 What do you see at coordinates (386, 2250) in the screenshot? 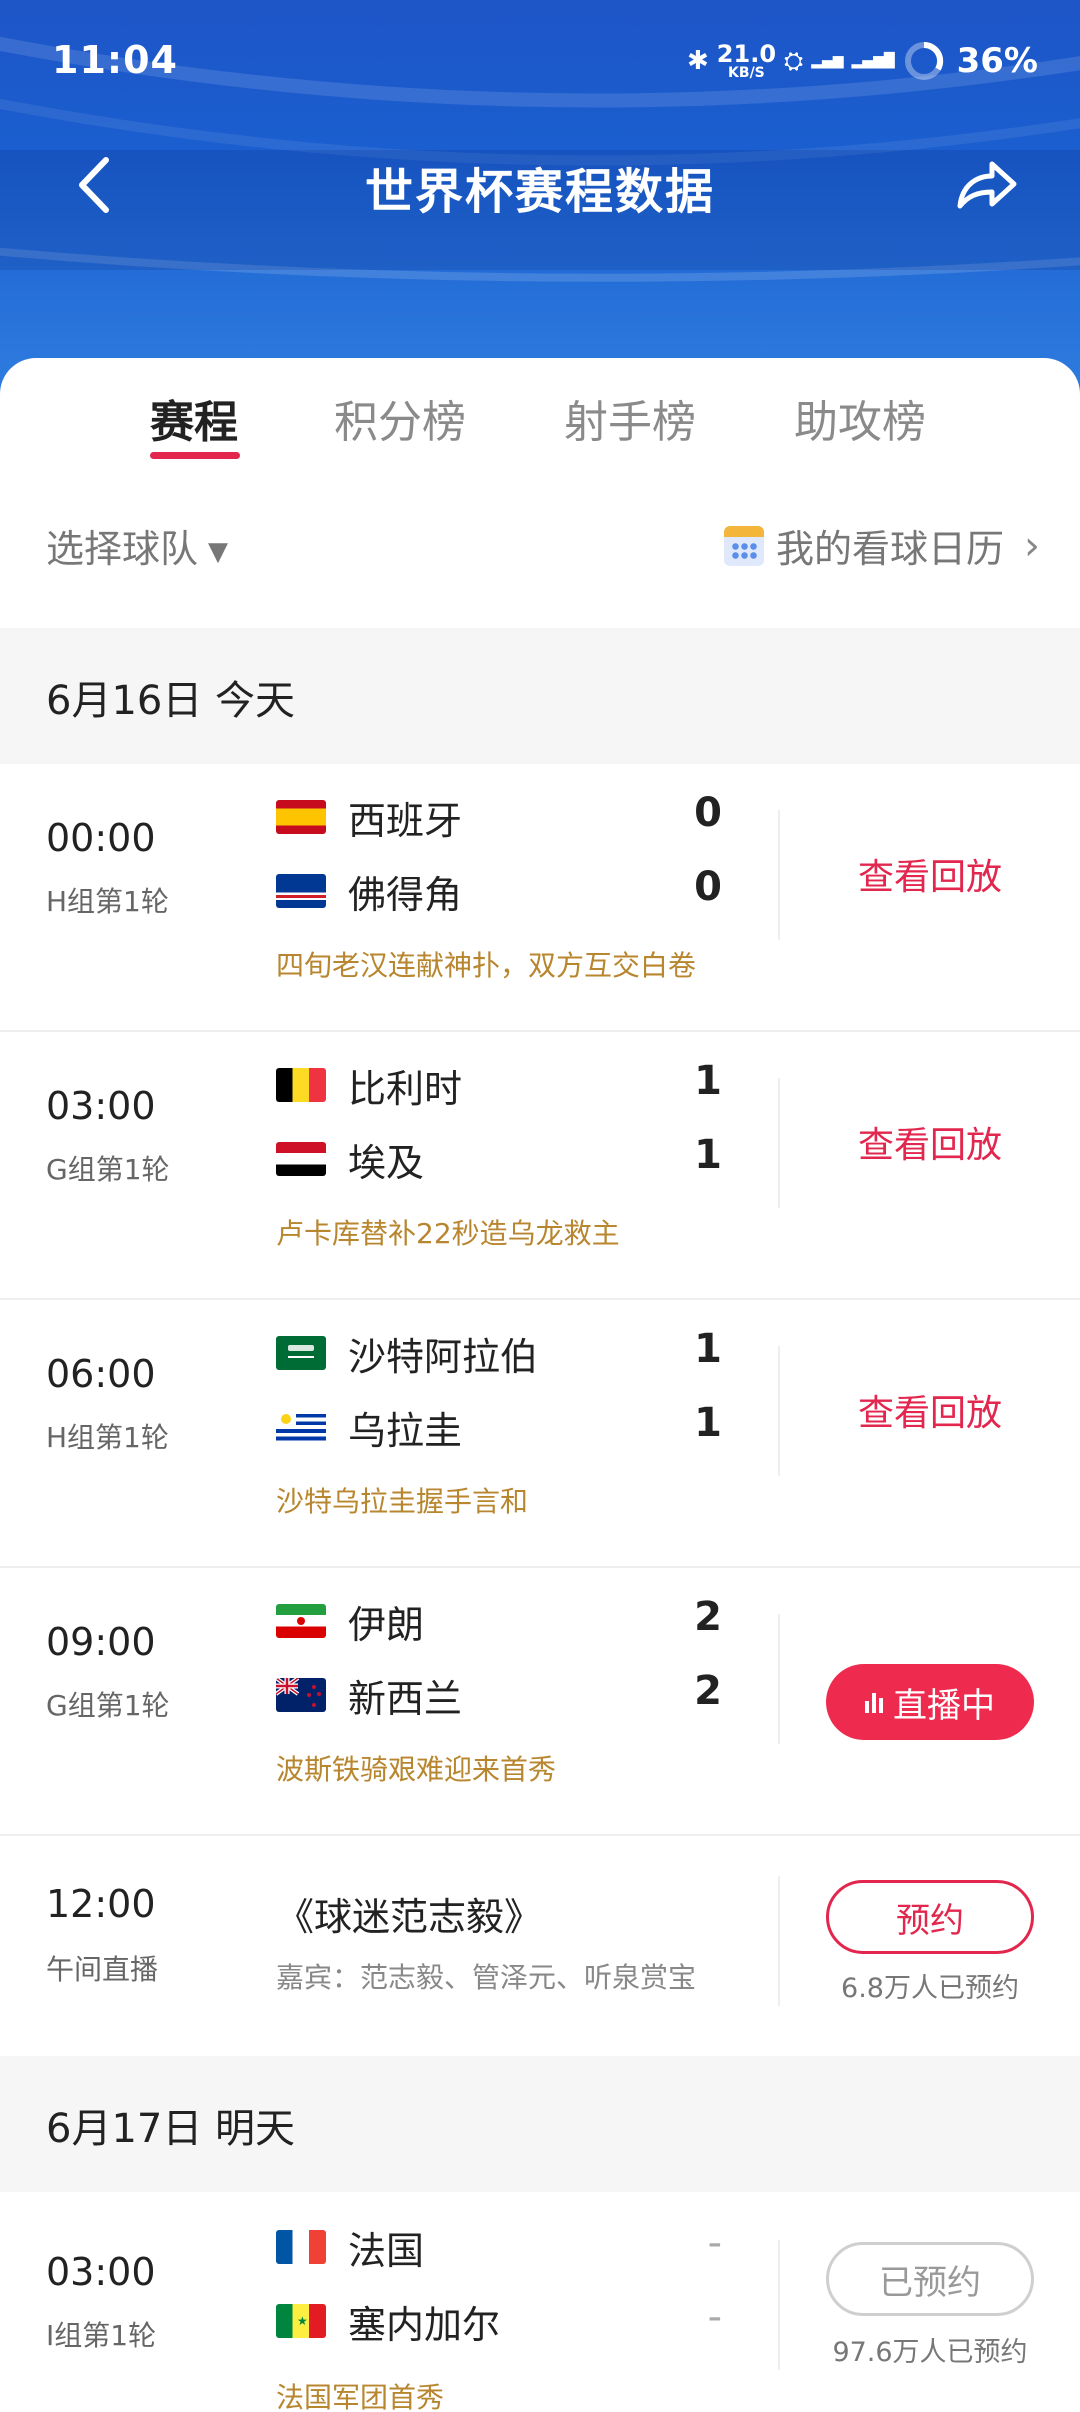
I see `team-name: 法国` at bounding box center [386, 2250].